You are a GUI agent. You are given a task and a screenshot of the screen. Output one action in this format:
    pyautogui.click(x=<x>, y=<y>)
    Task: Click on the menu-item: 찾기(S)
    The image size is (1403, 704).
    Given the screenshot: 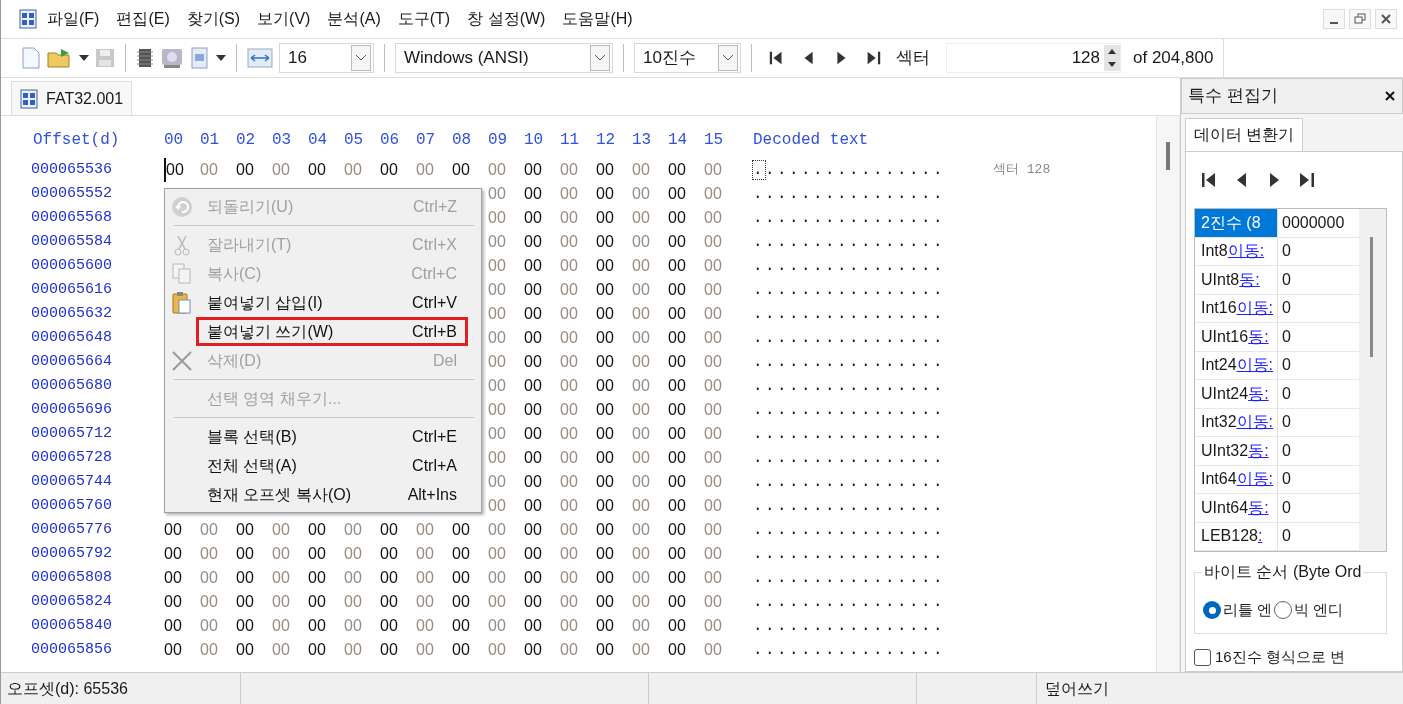 What is the action you would take?
    pyautogui.click(x=213, y=19)
    